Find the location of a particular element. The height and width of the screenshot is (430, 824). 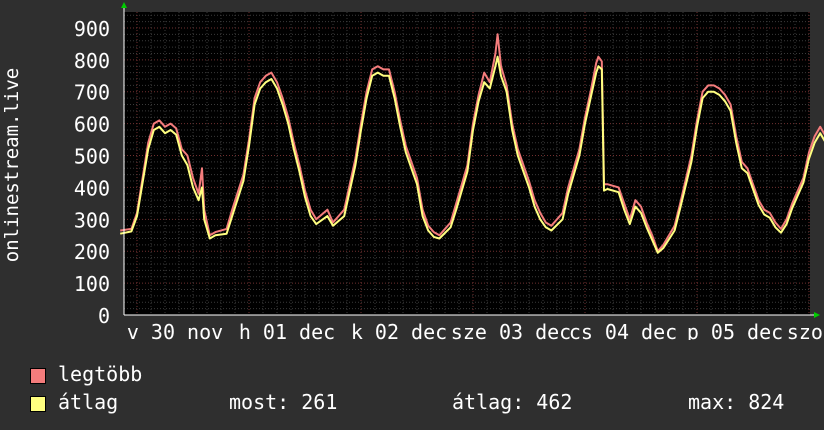

stat-average: átlag: 462 is located at coordinates (512, 402).